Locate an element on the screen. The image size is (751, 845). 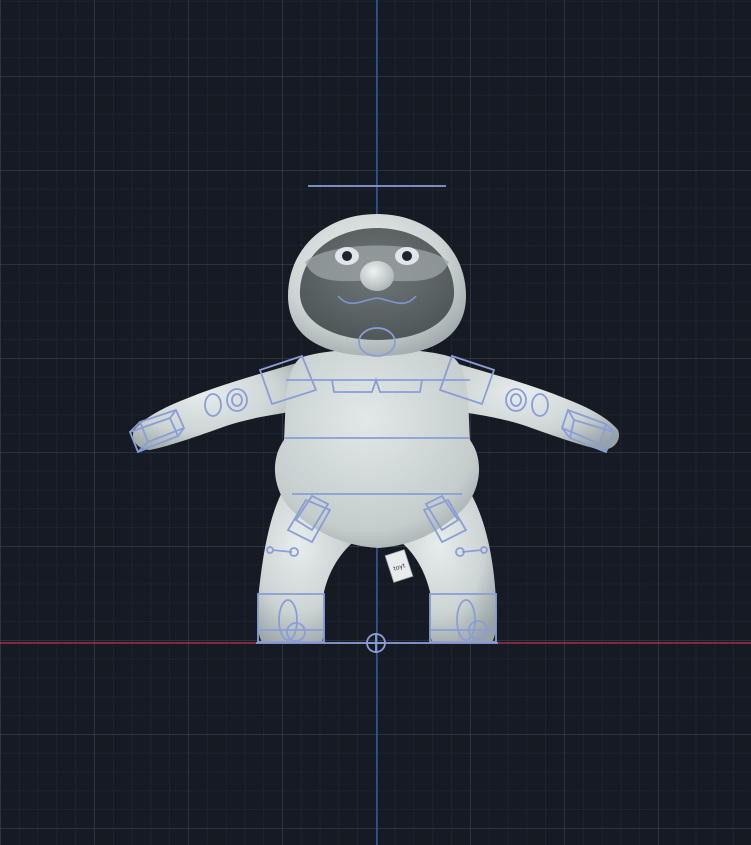
left-arm-mesh is located at coordinates (216, 406).